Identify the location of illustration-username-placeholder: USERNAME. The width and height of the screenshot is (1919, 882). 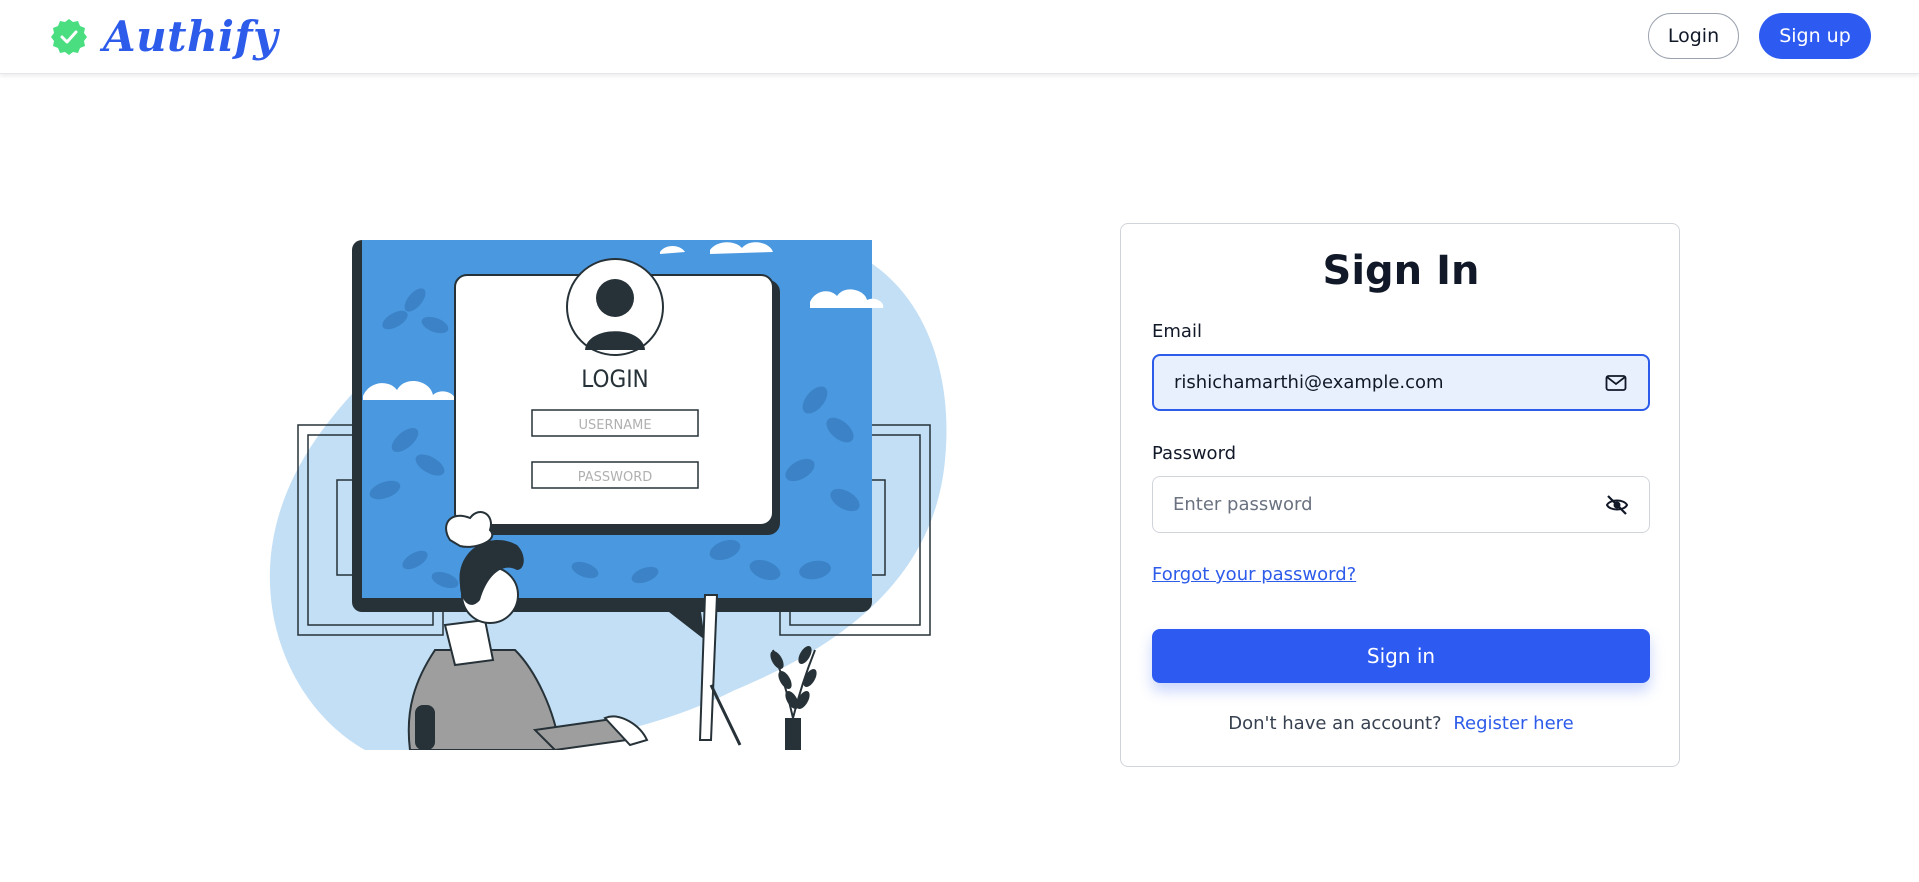
(614, 425).